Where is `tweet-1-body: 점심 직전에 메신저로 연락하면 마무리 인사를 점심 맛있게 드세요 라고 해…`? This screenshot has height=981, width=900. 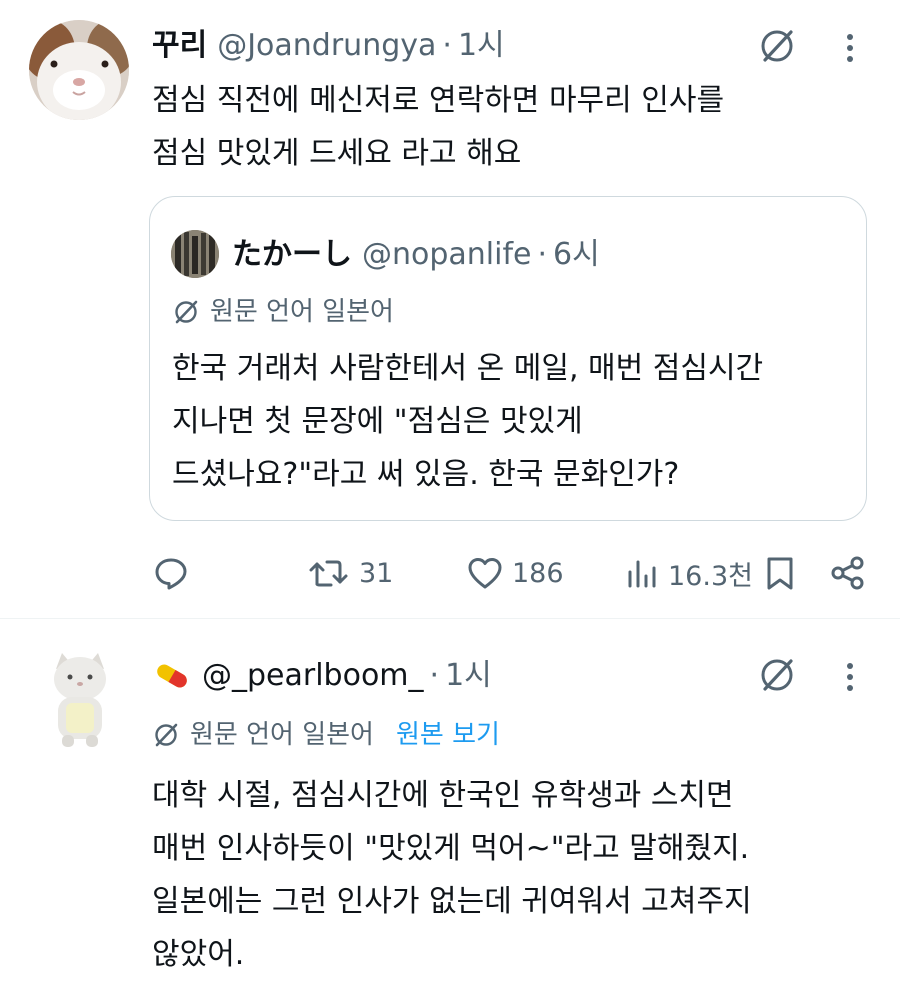 tweet-1-body: 점심 직전에 메신저로 연락하면 마무리 인사를 점심 맛있게 드세요 라고 해… is located at coordinates (438, 127).